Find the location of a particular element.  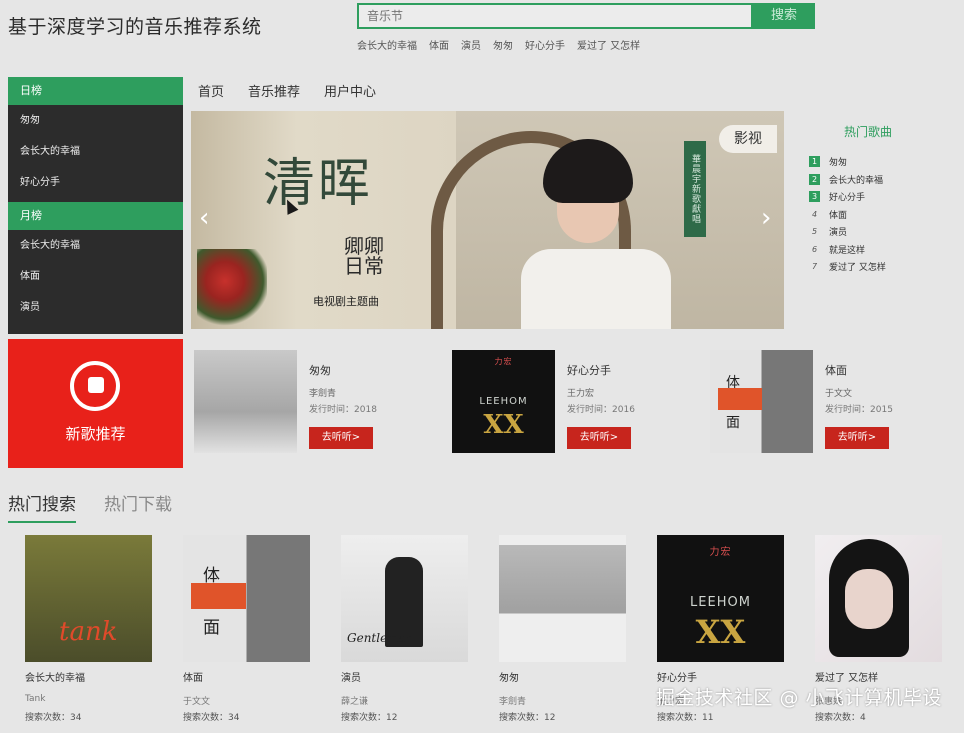

monthly-ranking-item: 演员 is located at coordinates (95, 307).